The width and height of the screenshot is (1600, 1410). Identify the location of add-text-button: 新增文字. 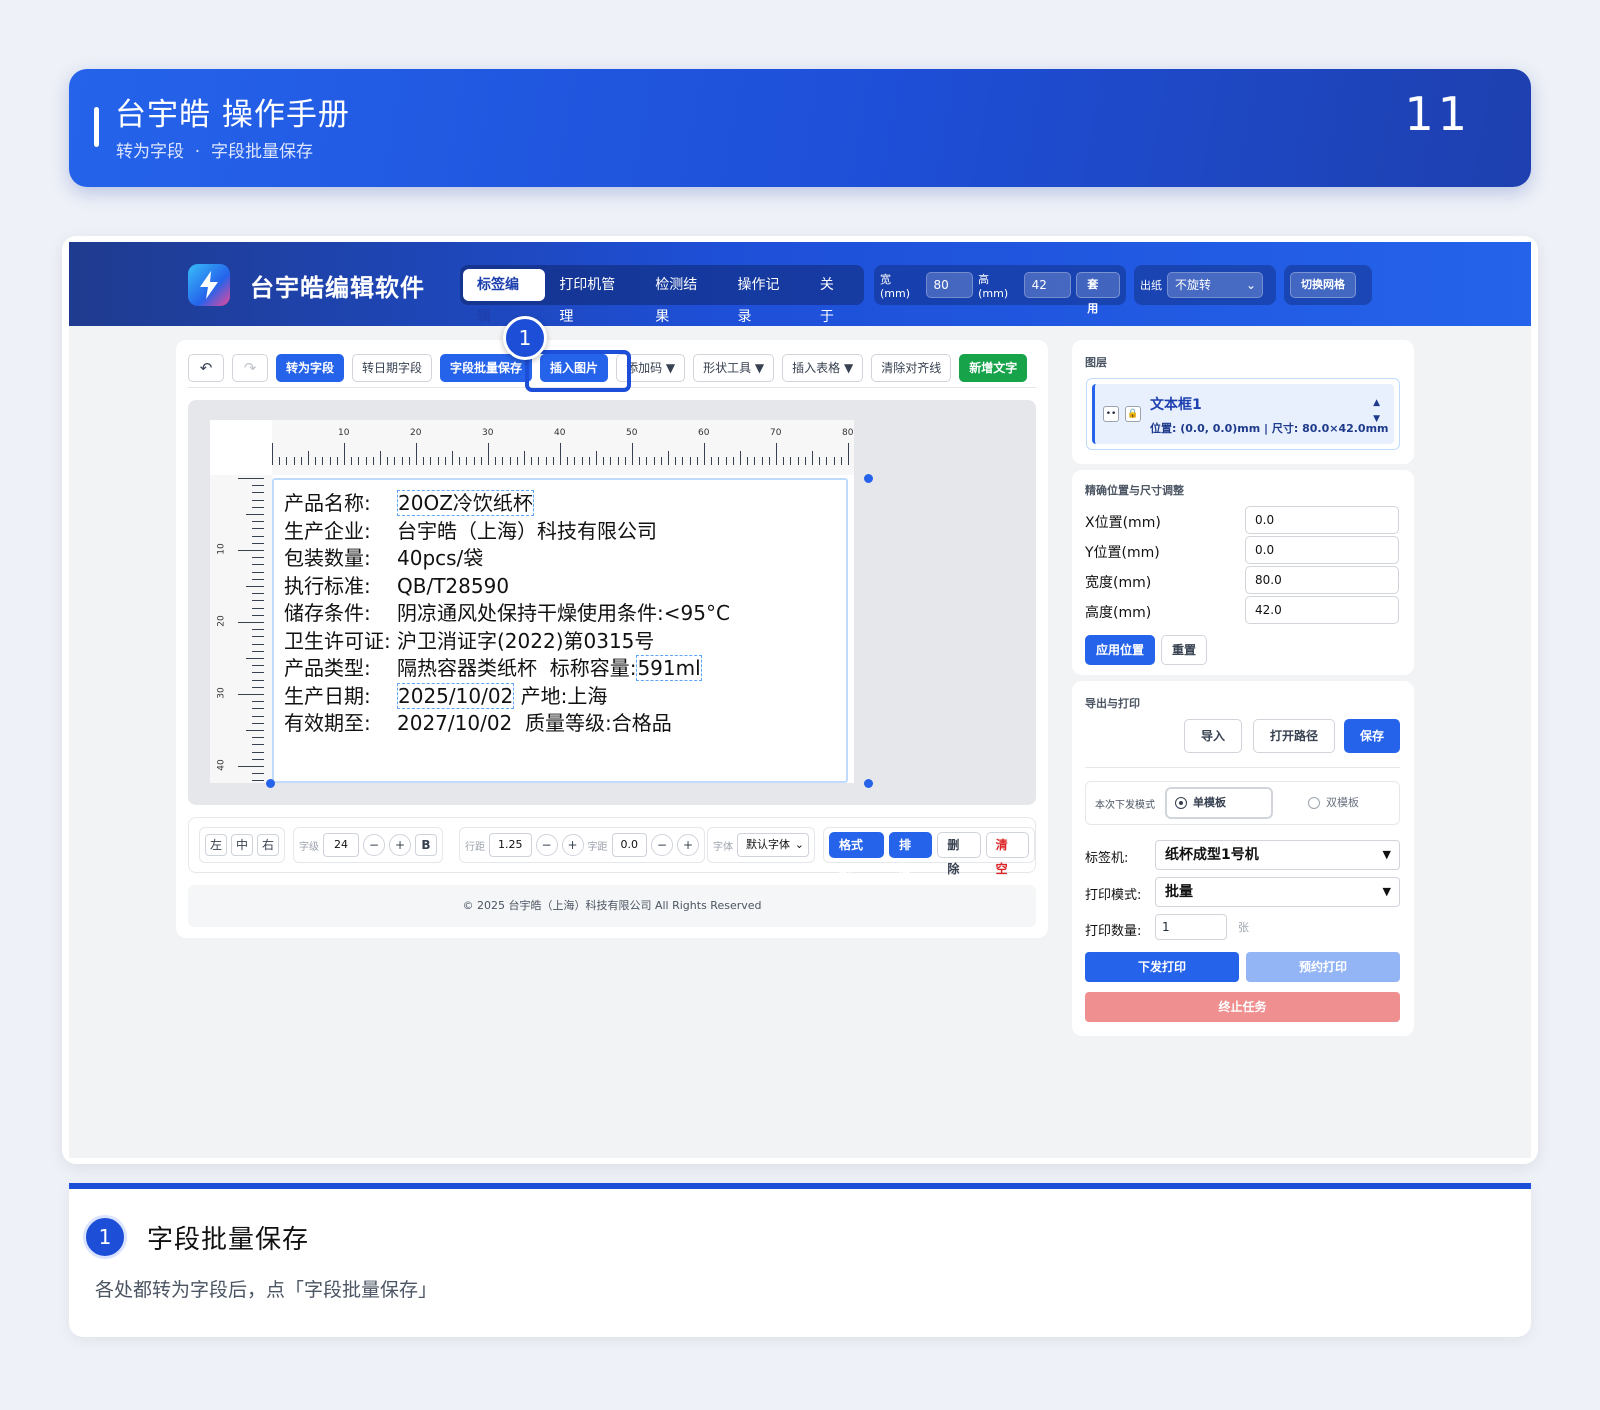
(993, 367).